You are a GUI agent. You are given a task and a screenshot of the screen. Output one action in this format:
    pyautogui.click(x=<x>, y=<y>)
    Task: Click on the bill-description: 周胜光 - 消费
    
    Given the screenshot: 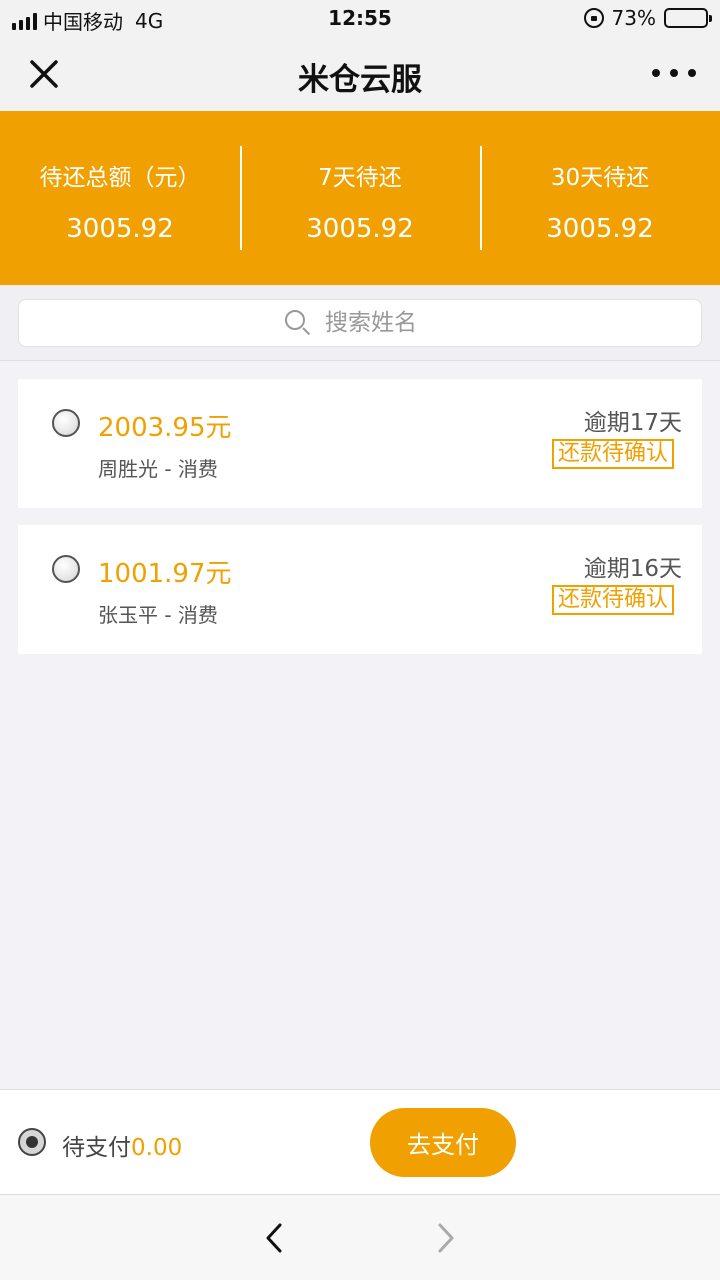 What is the action you would take?
    pyautogui.click(x=158, y=469)
    